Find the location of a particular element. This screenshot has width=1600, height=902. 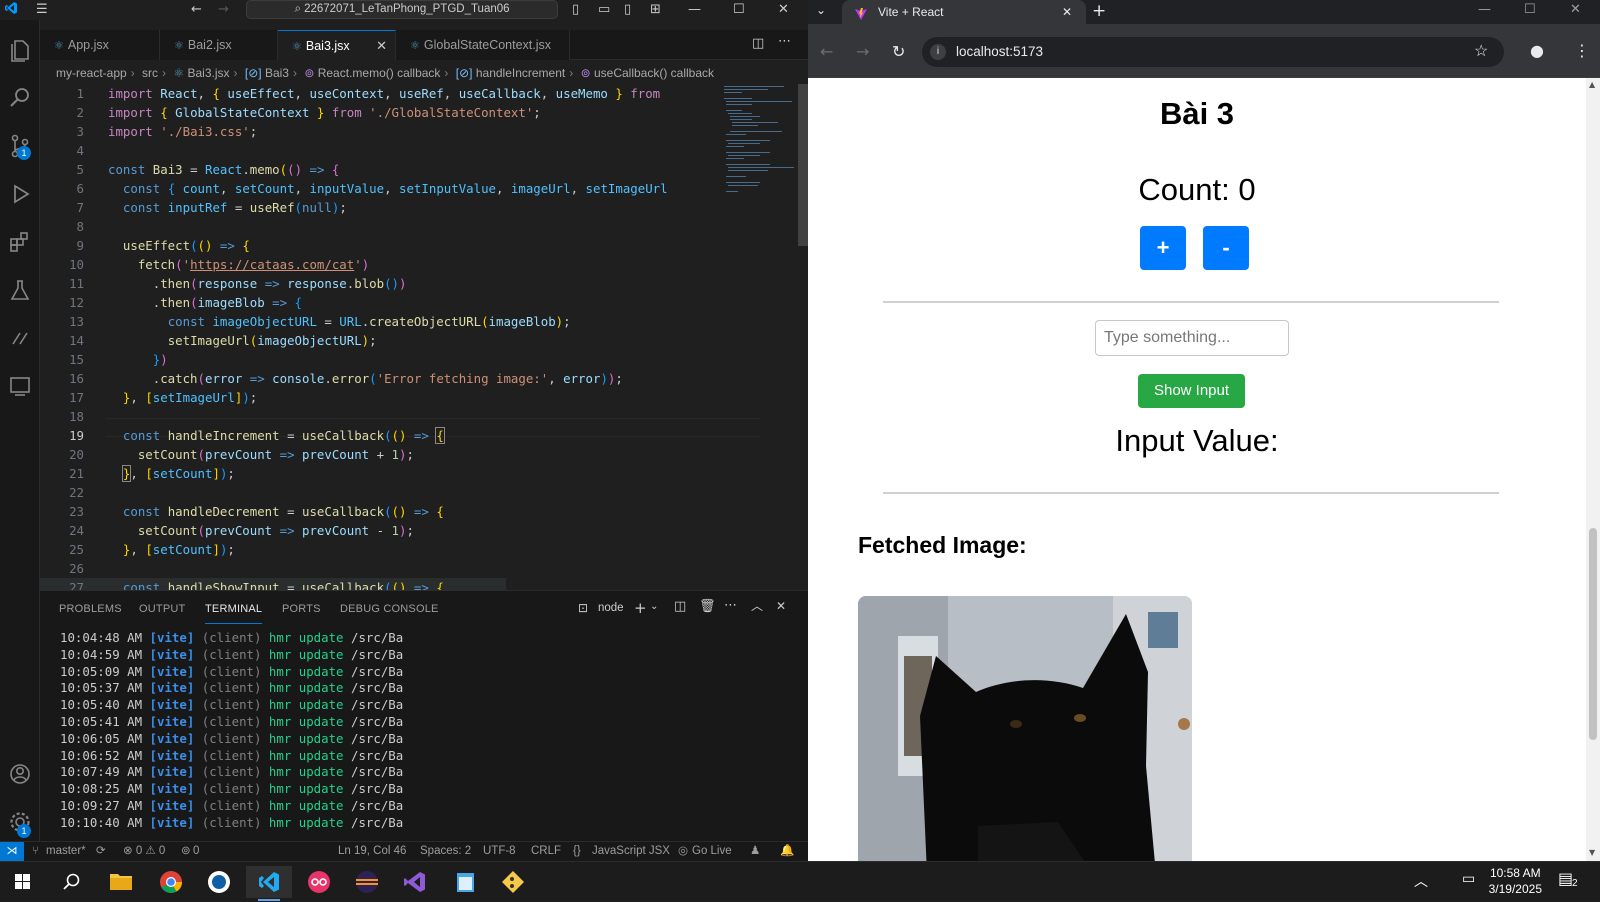

scroll-up-icon: ▲ is located at coordinates (1592, 84).